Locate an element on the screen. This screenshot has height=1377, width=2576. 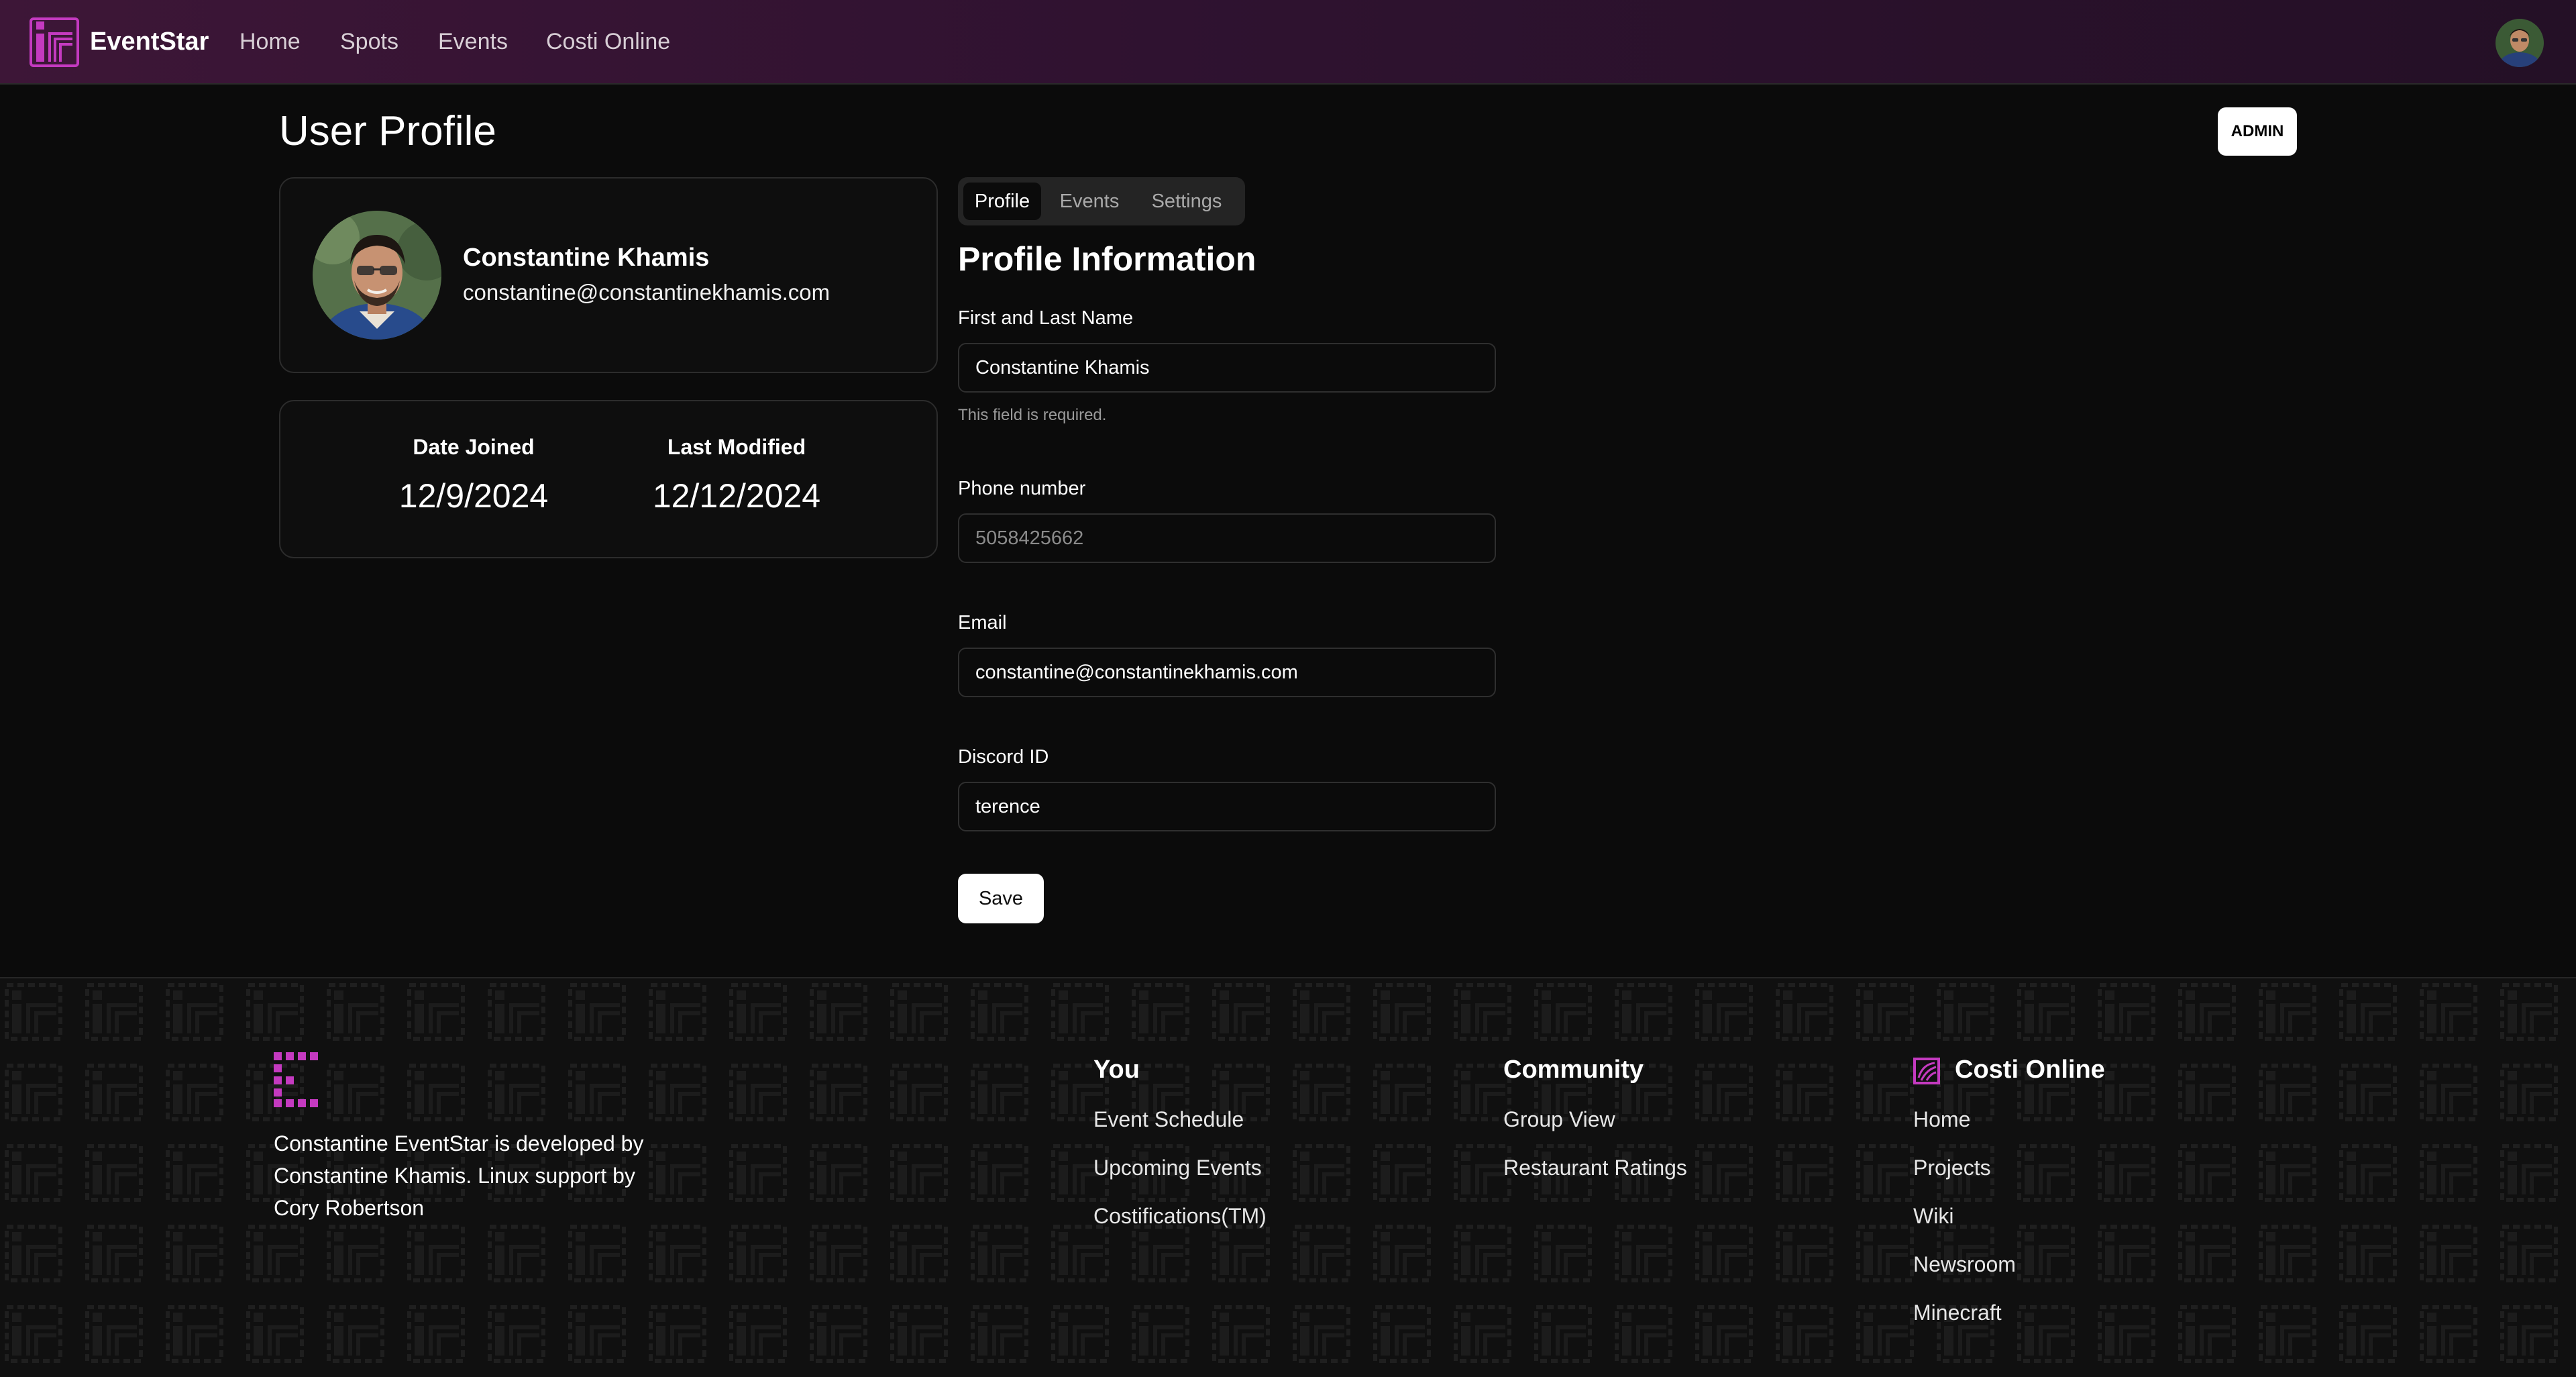
email-field-label: Email is located at coordinates (982, 622).